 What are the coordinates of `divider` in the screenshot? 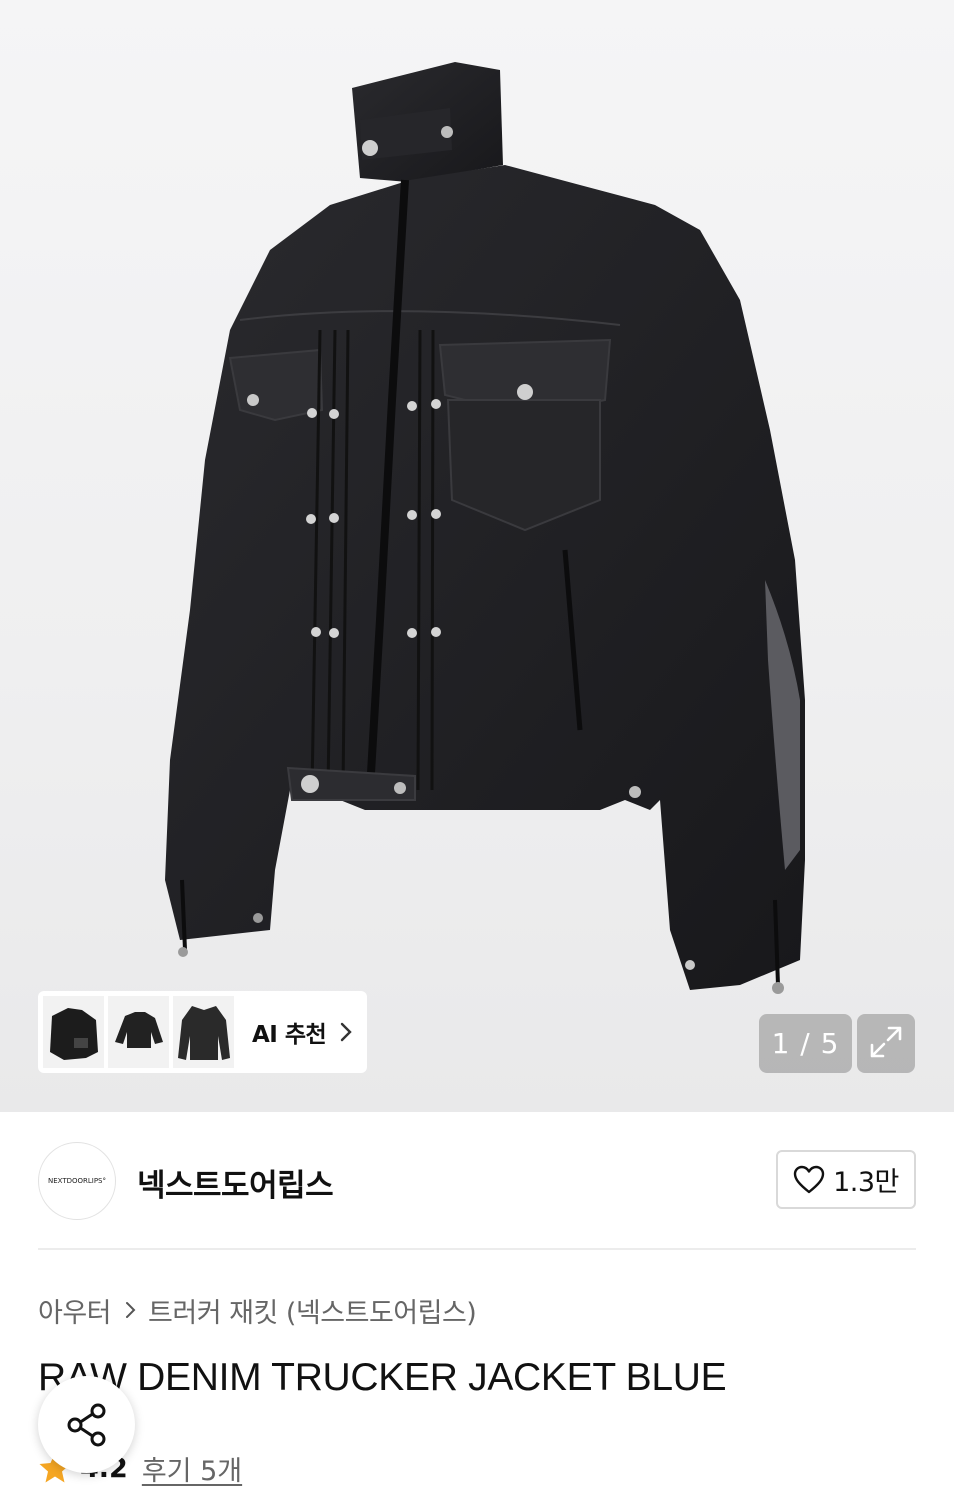 It's located at (477, 1249).